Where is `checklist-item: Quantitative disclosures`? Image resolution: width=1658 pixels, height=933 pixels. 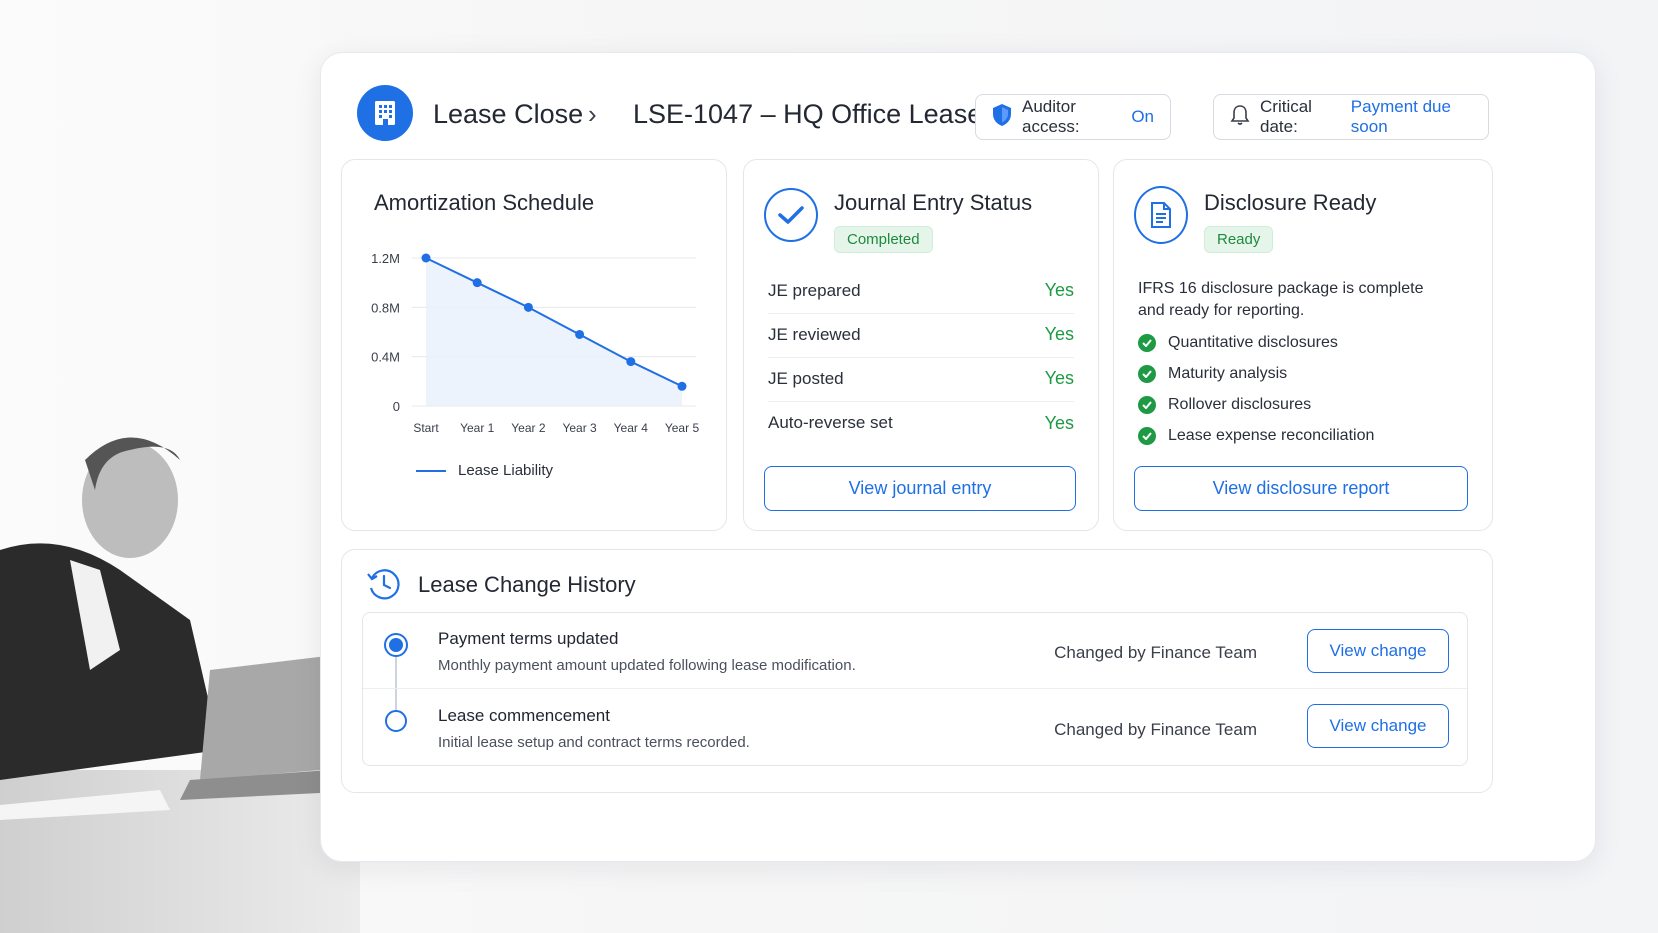 checklist-item: Quantitative disclosures is located at coordinates (1238, 343).